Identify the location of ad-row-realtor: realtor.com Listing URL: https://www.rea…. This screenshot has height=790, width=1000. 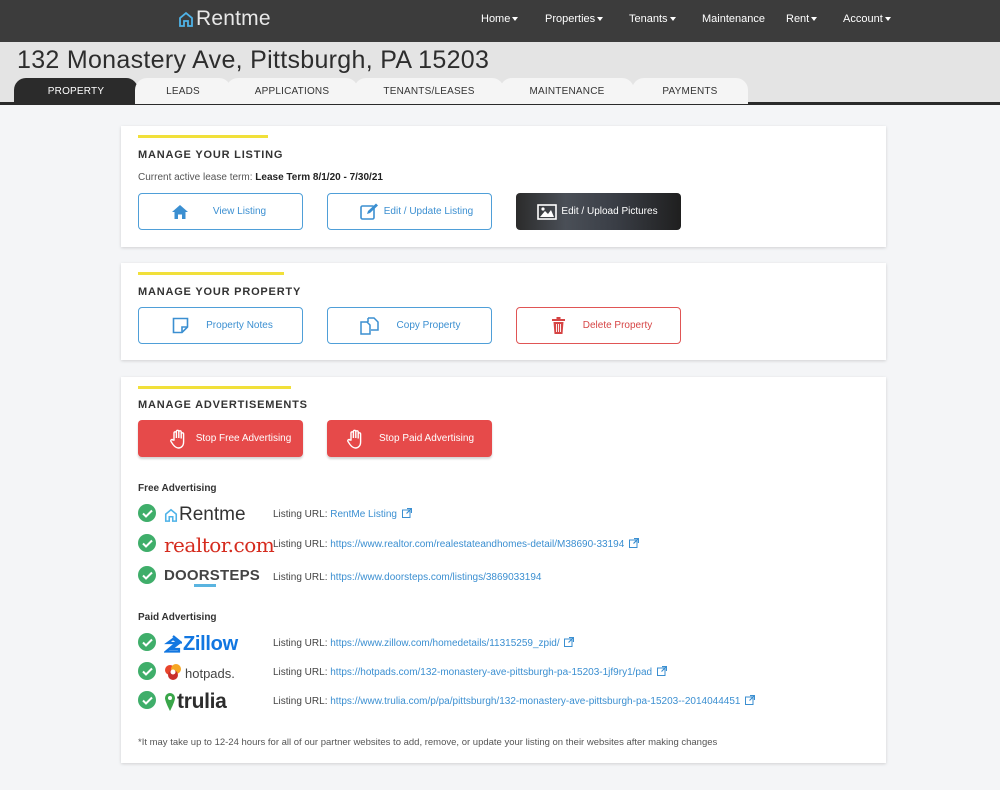
(498, 545).